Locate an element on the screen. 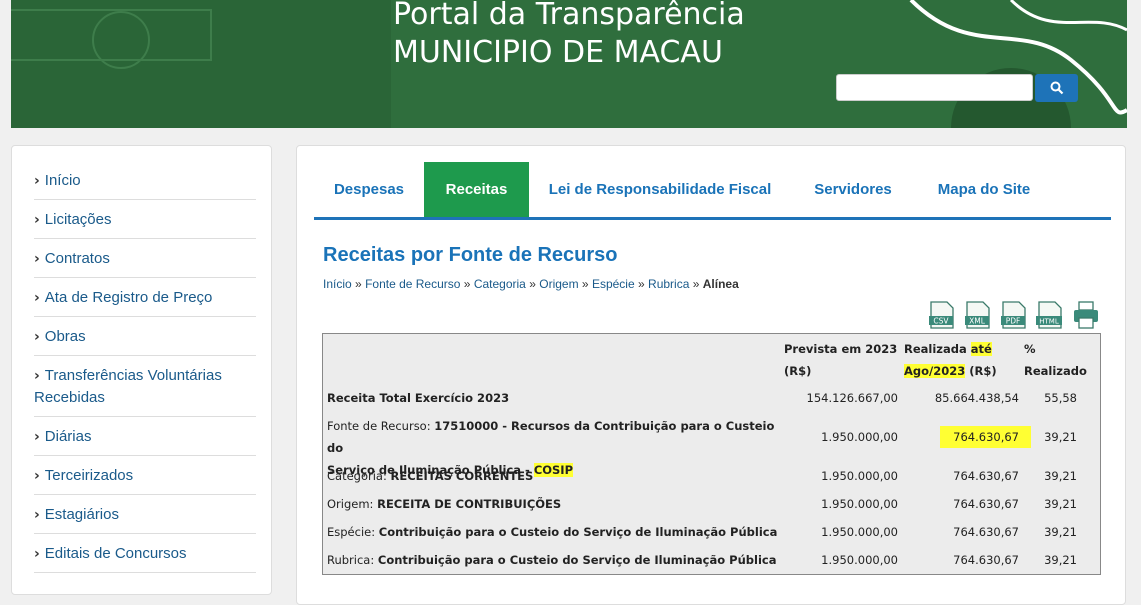  pdf-label: PDF is located at coordinates (1013, 321).